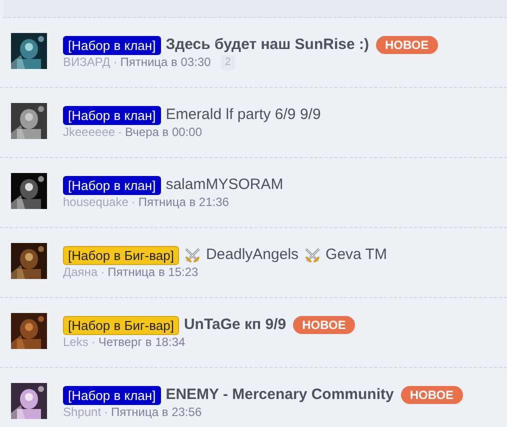 The image size is (507, 427). Describe the element at coordinates (225, 185) in the screenshot. I see `topic-title: salamMYSORAM` at that location.